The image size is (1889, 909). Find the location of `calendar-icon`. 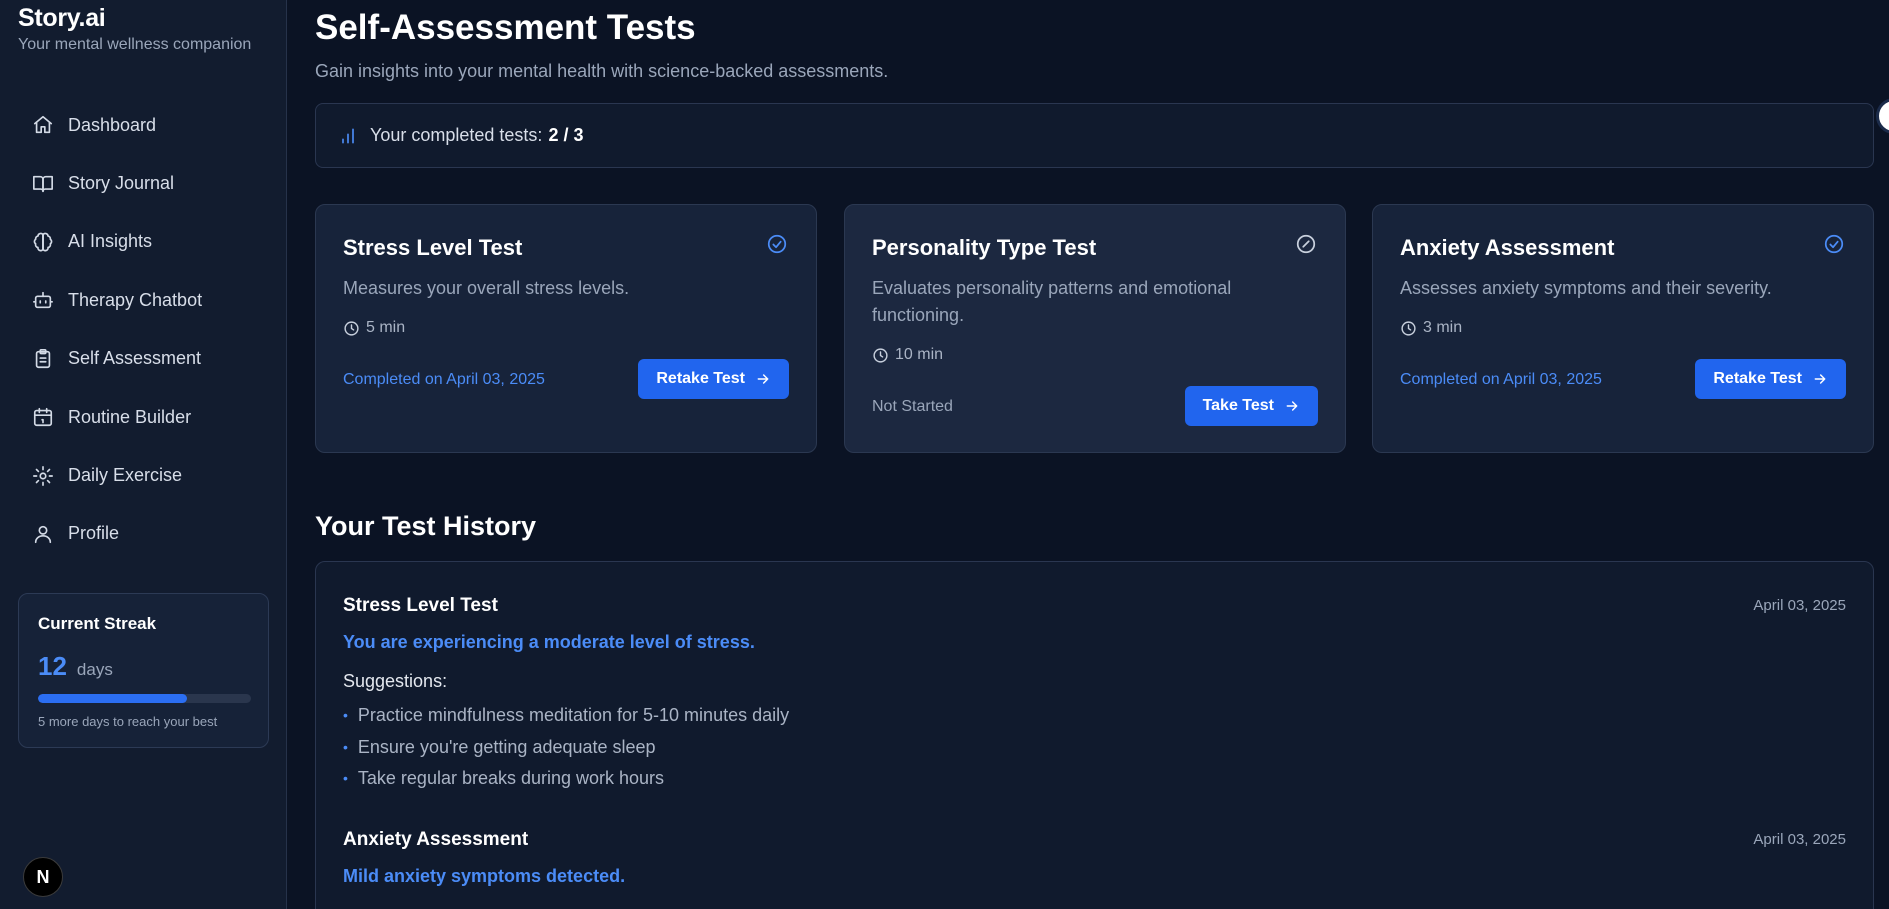

calendar-icon is located at coordinates (43, 417).